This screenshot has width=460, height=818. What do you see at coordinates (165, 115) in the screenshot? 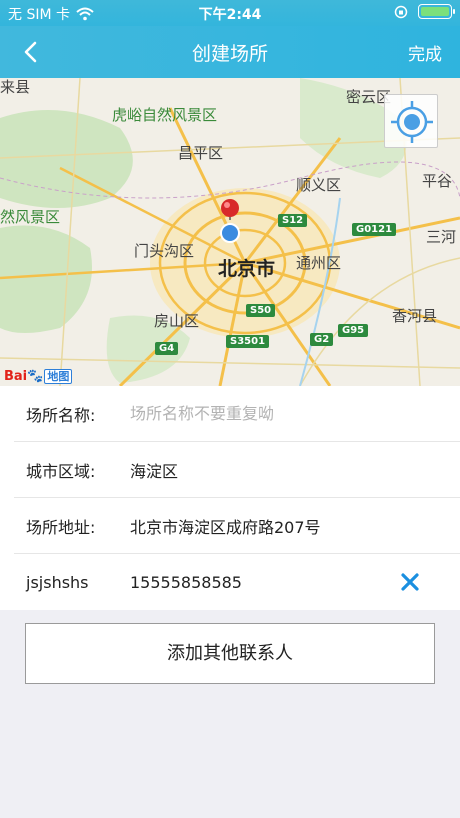
I see `map-label-hushan: 虎峪自然风景区` at bounding box center [165, 115].